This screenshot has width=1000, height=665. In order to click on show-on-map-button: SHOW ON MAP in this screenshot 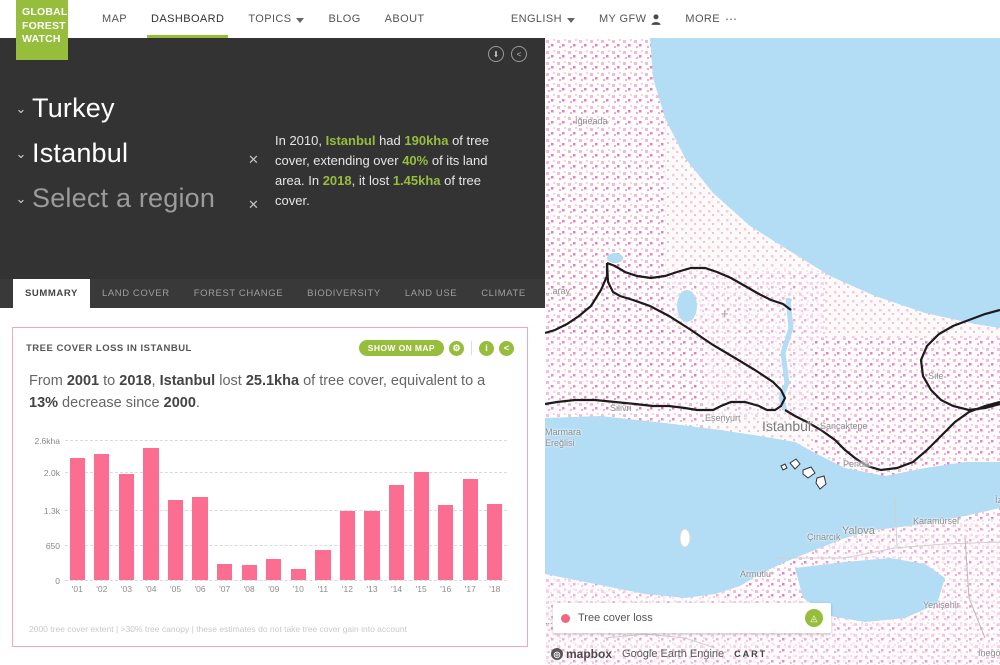, I will do `click(401, 348)`.